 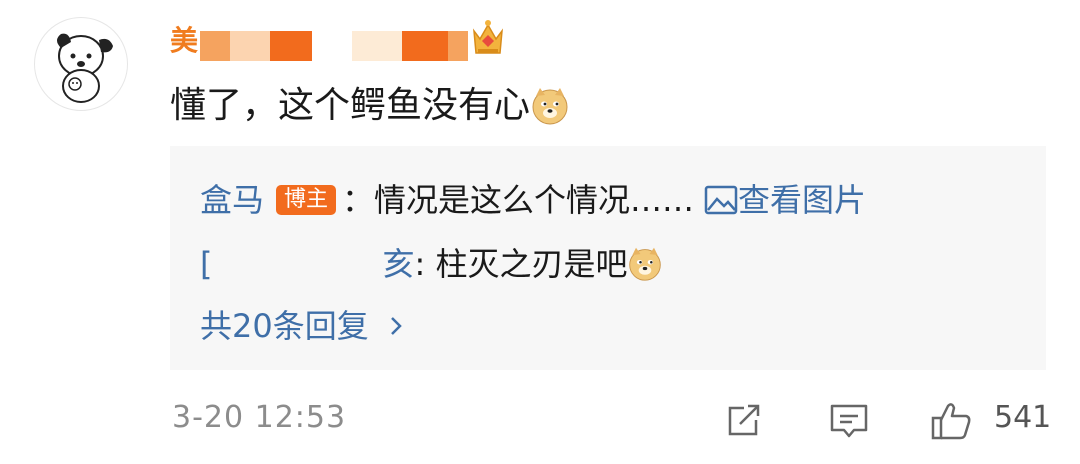 What do you see at coordinates (849, 420) in the screenshot?
I see `comment-icon` at bounding box center [849, 420].